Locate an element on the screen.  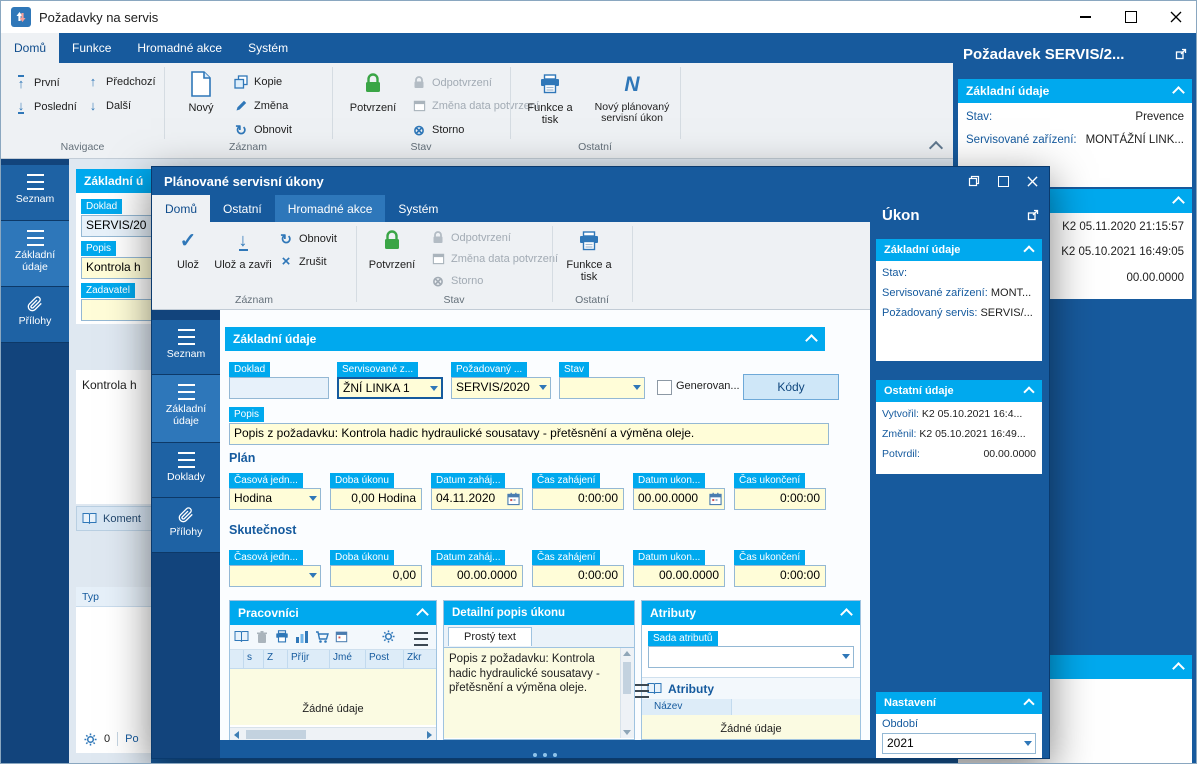
column-header: Jmé is located at coordinates (348, 659).